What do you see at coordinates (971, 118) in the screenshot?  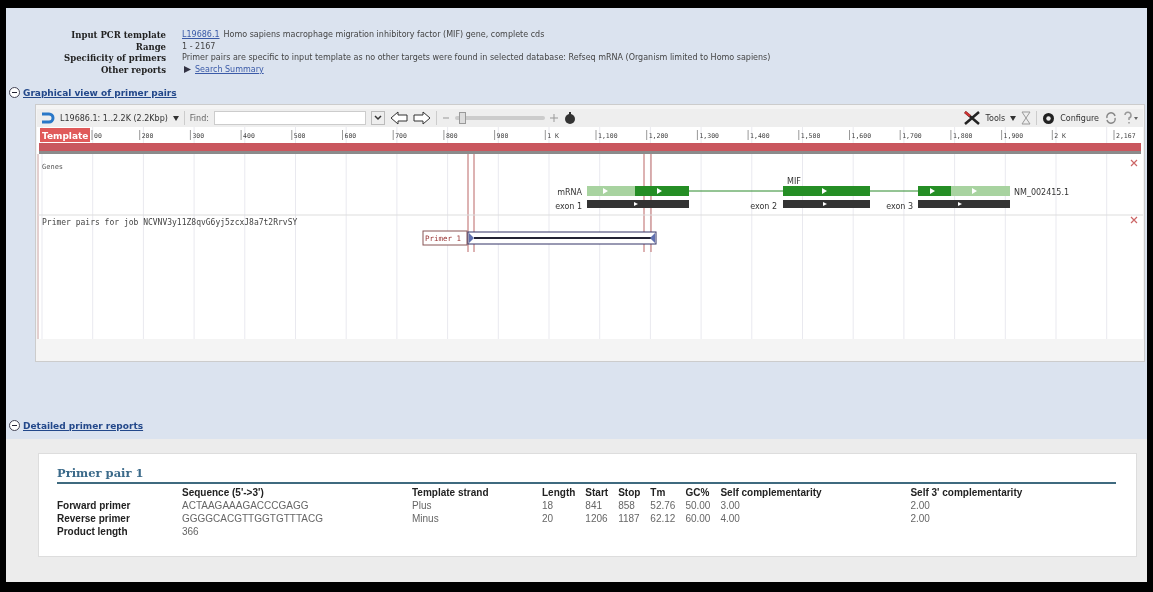 I see `tools-icon` at bounding box center [971, 118].